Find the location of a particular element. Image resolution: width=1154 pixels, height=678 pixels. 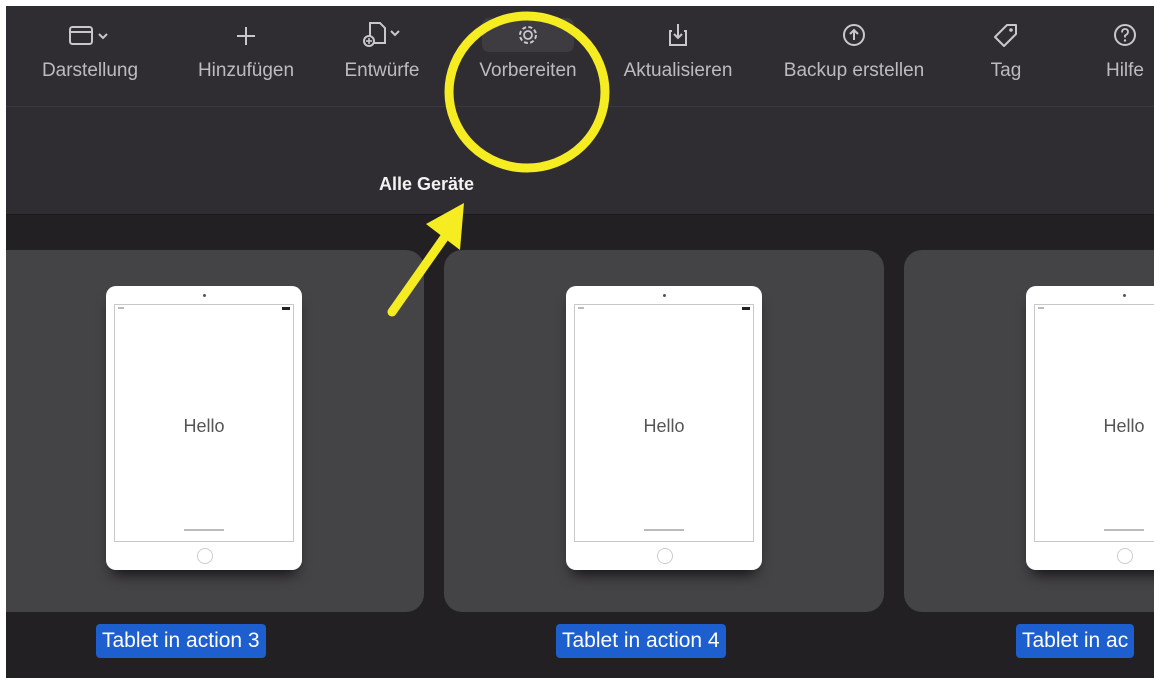

plus-icon is located at coordinates (246, 30).